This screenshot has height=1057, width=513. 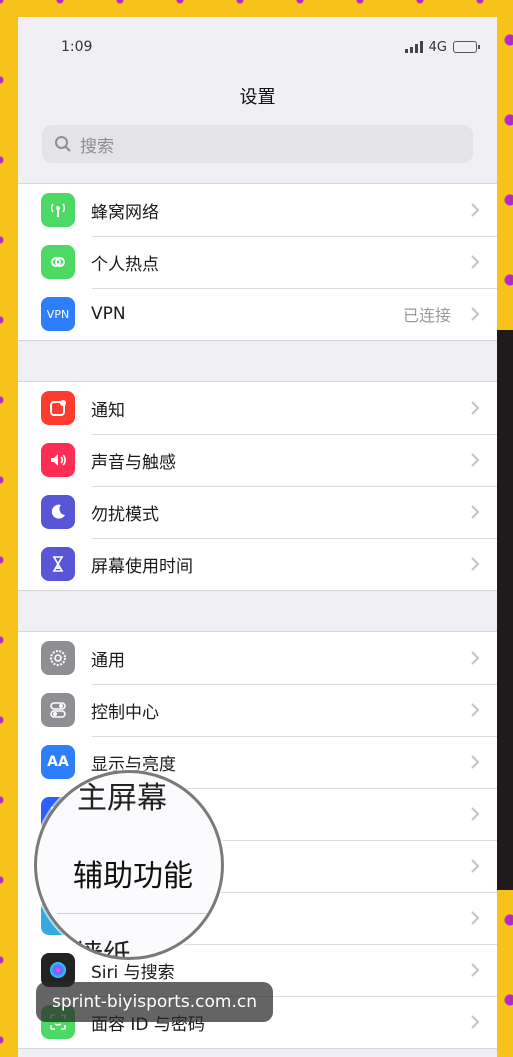 What do you see at coordinates (125, 712) in the screenshot?
I see `settings-row-label: 控制中心` at bounding box center [125, 712].